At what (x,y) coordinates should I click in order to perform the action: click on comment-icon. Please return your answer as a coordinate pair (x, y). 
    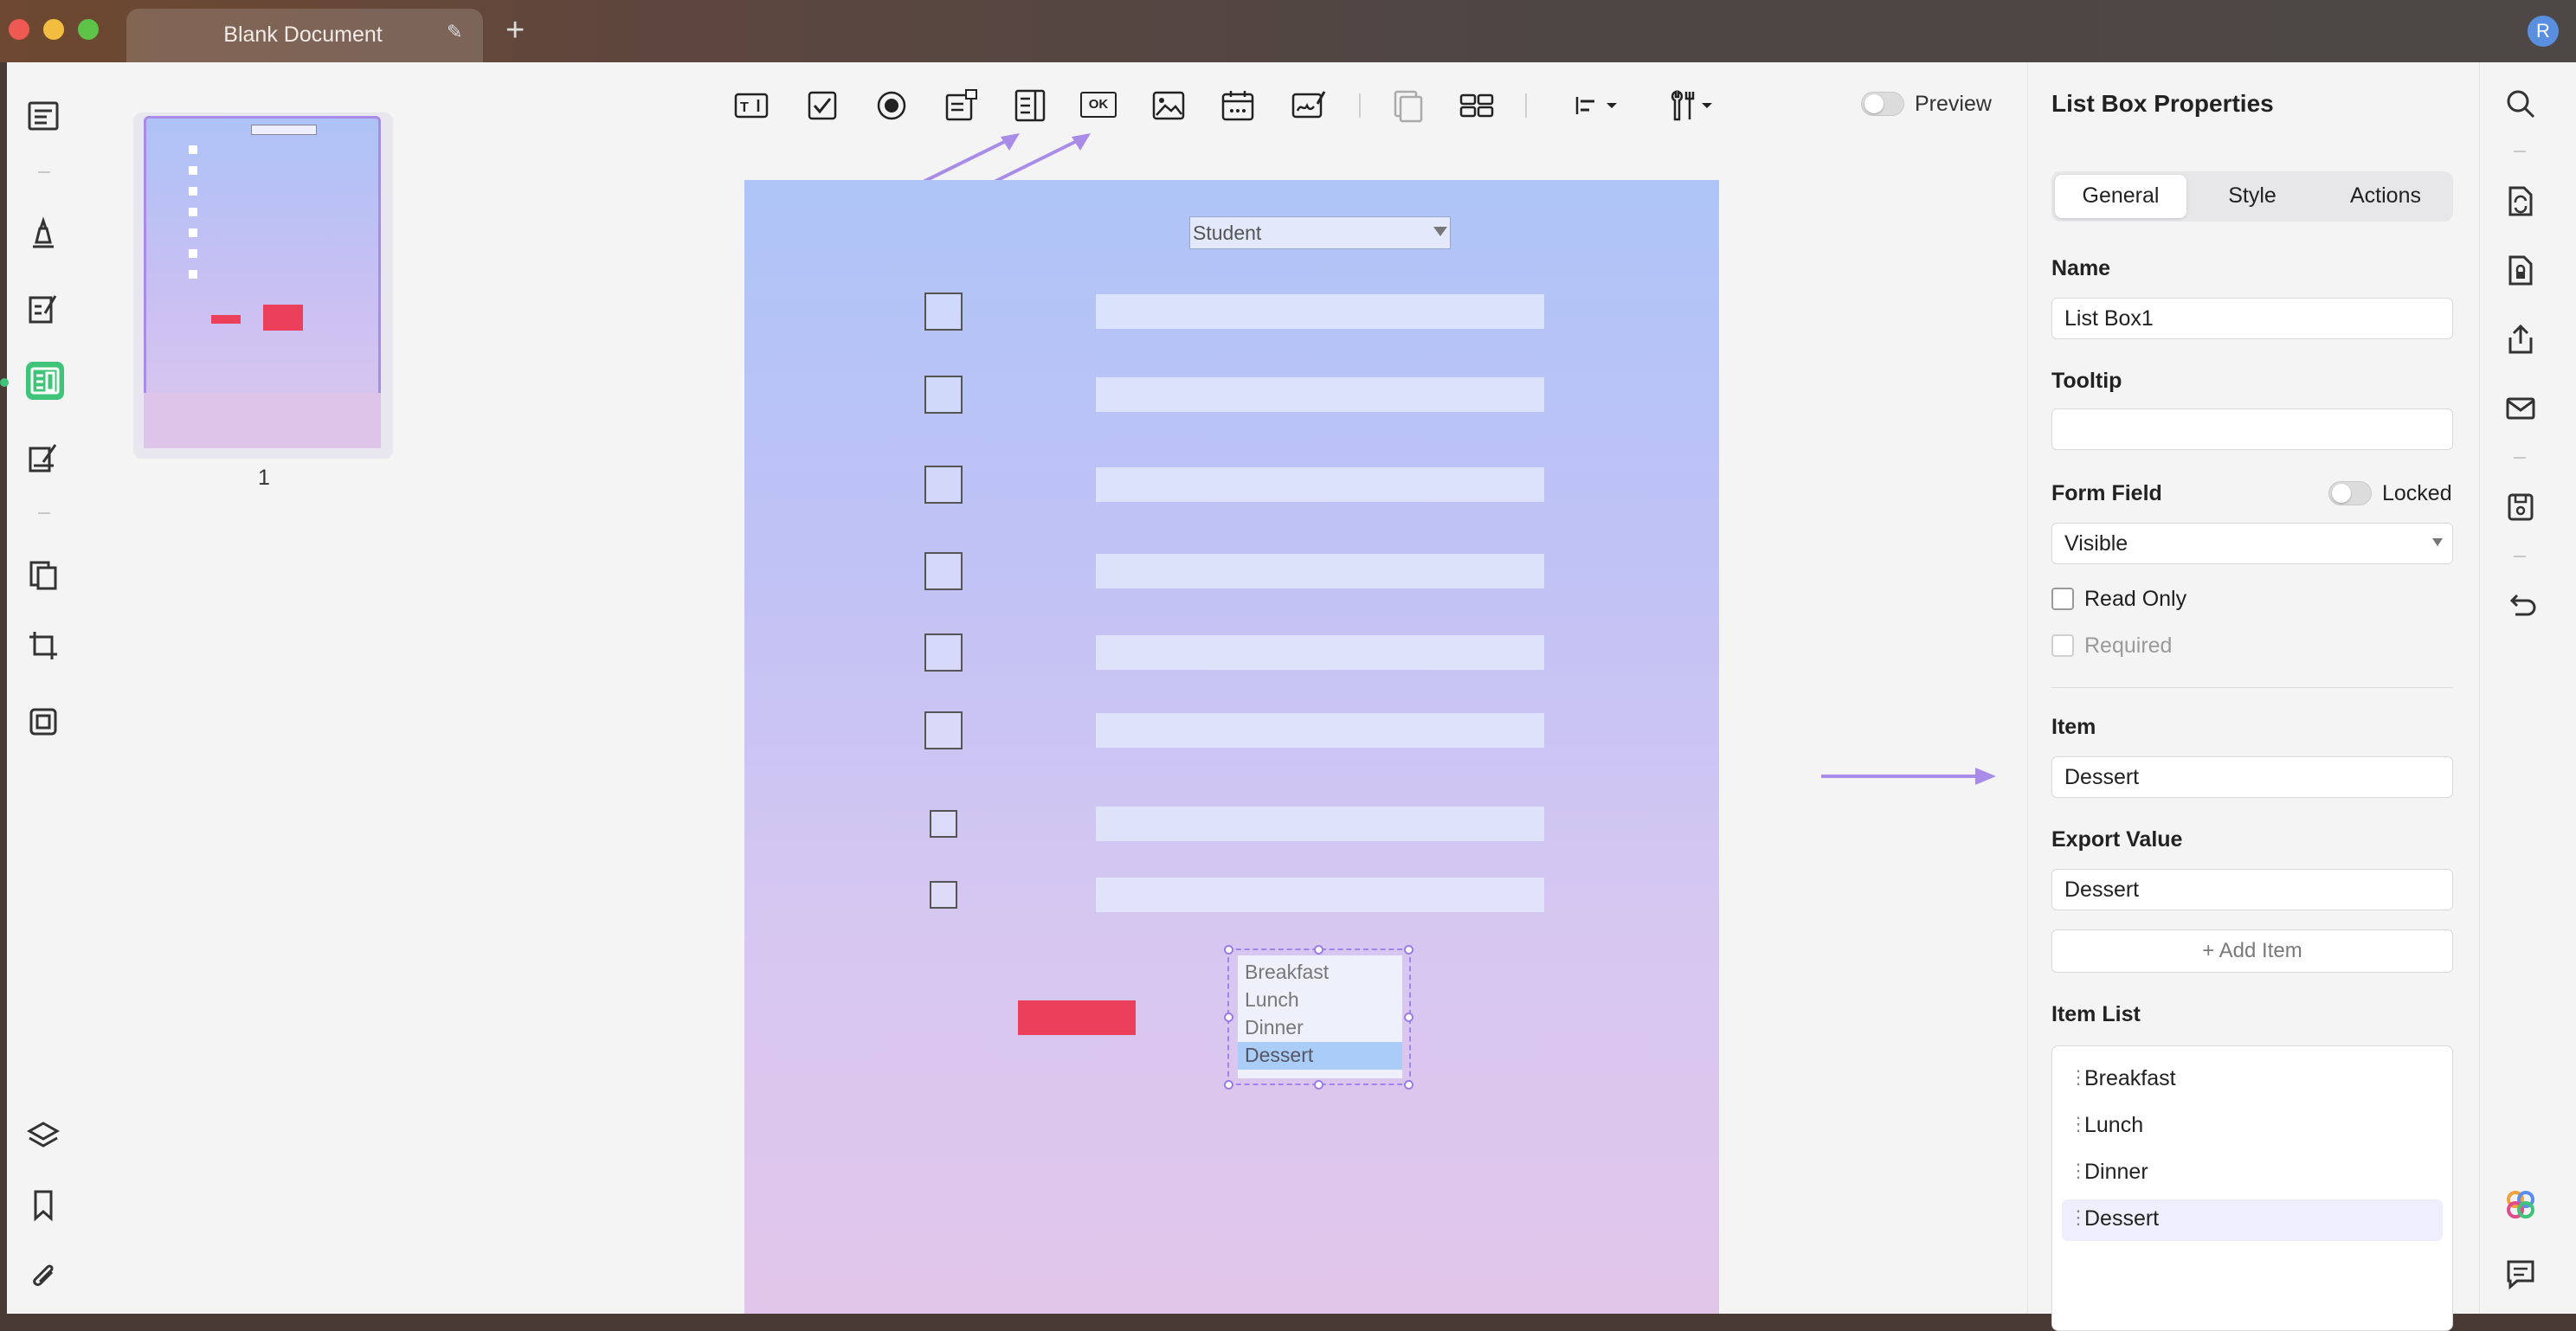
    Looking at the image, I should click on (2520, 1274).